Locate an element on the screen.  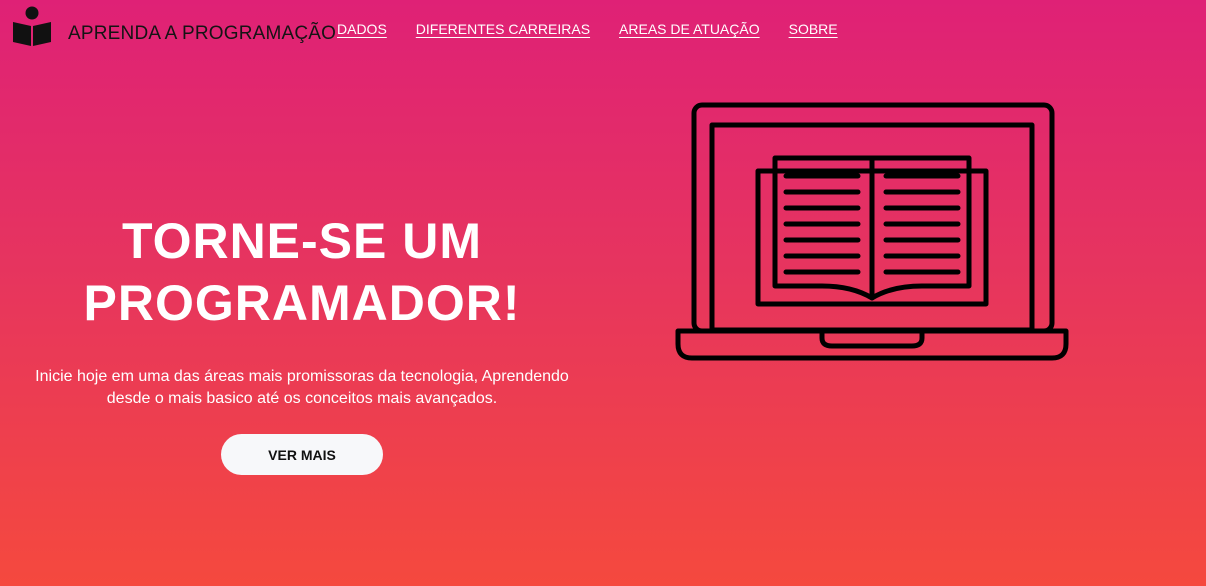
reading-person-icon is located at coordinates (32, 27).